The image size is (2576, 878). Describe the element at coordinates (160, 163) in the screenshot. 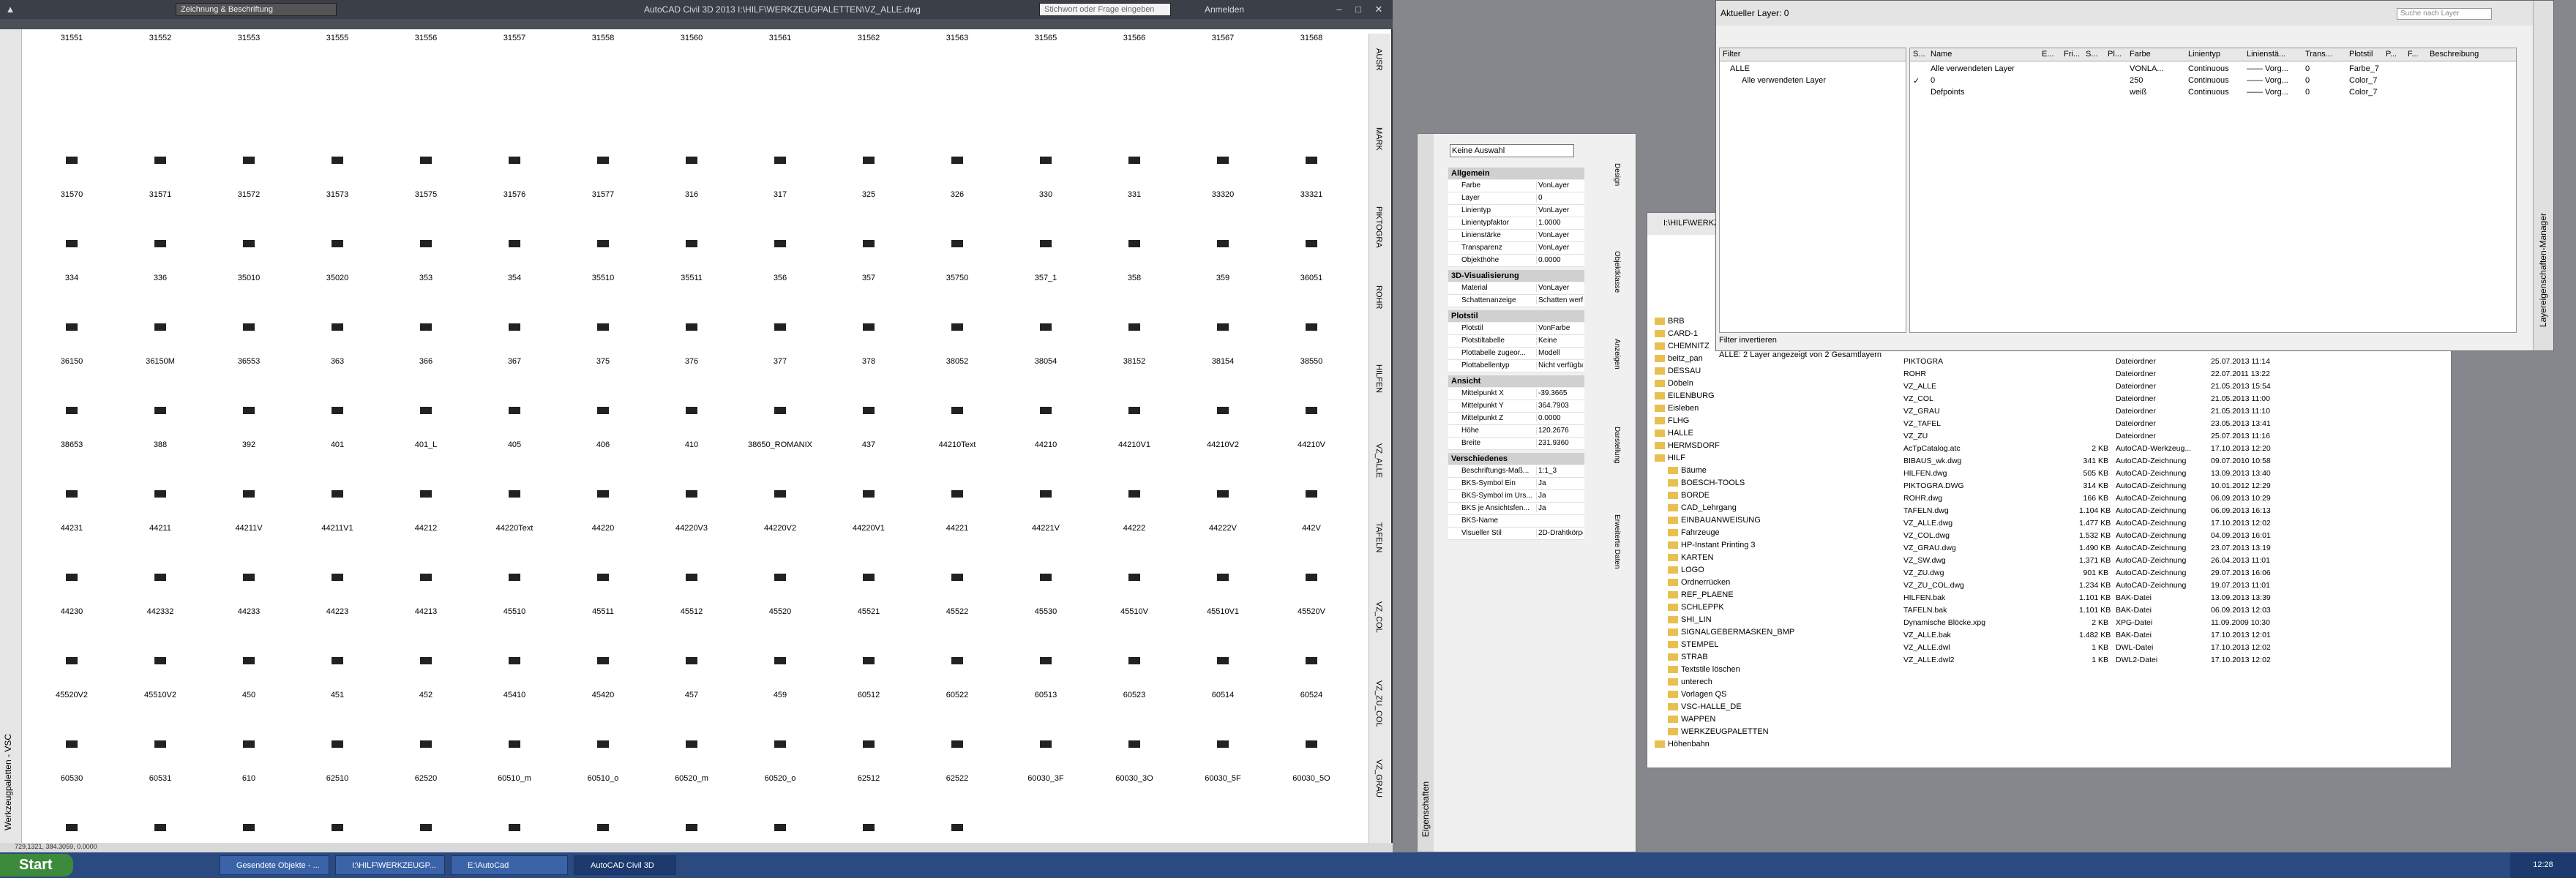

I see `palette-tool: 31571` at that location.